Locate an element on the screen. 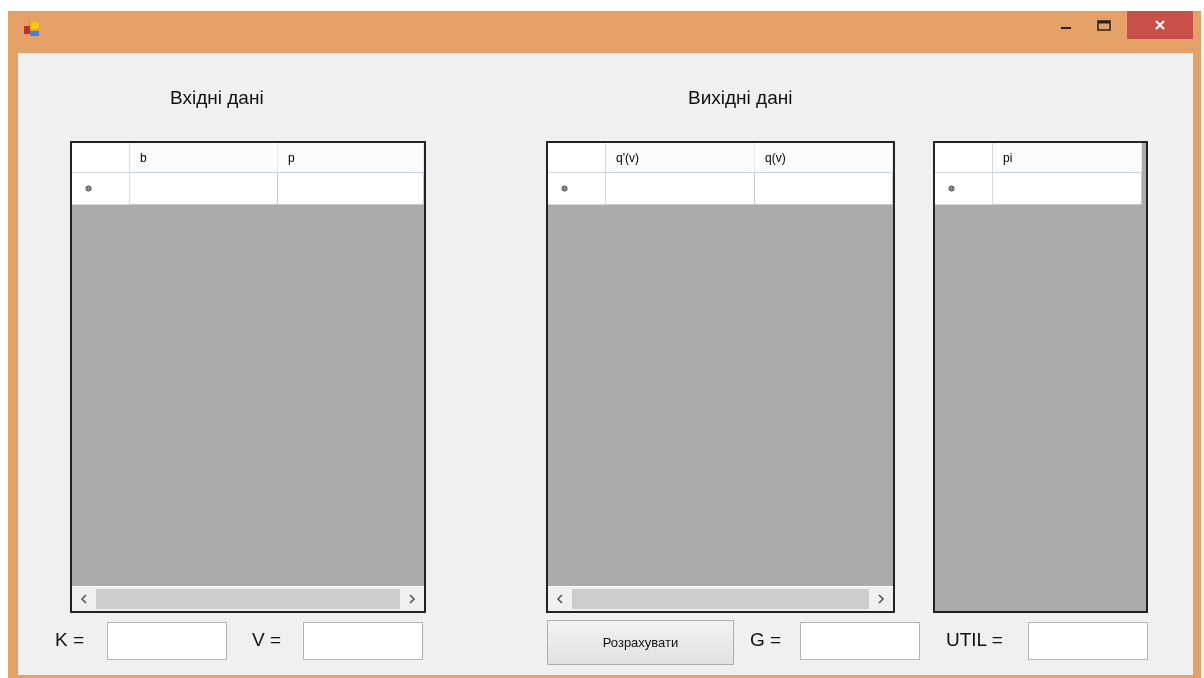  column-header: q(v) is located at coordinates (824, 158).